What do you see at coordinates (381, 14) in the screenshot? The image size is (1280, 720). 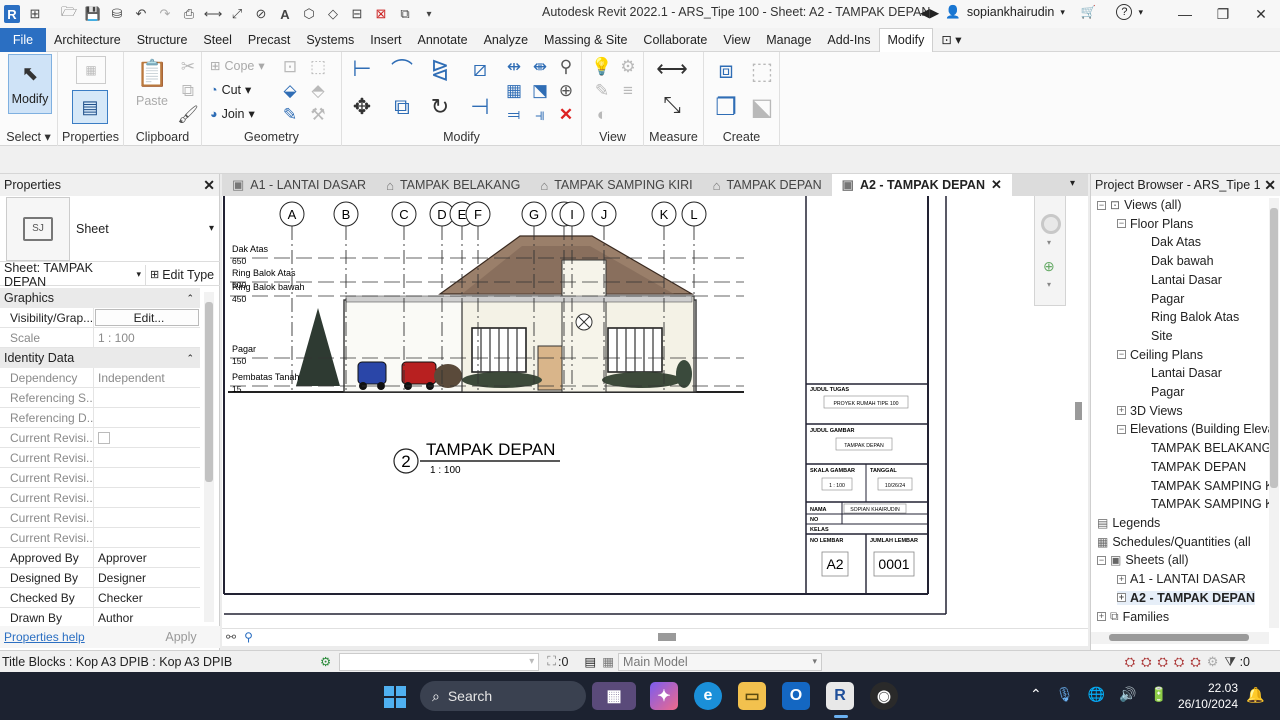 I see `close-hidden-icon: ⊠` at bounding box center [381, 14].